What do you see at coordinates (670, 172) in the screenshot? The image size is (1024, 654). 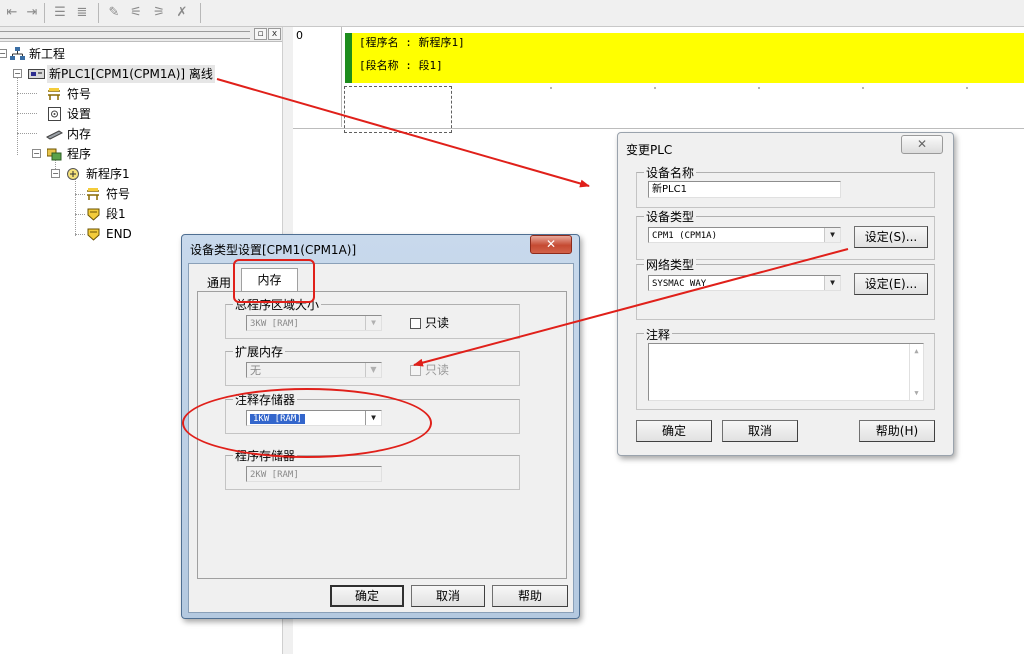 I see `group-label: 设备名称` at bounding box center [670, 172].